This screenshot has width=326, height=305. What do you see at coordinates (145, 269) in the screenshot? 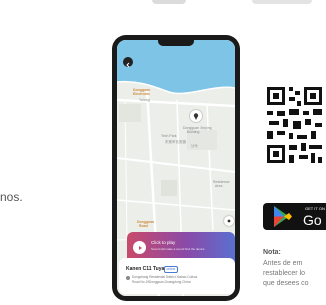
I see `device-name: Kanen C11 Tuya` at bounding box center [145, 269].